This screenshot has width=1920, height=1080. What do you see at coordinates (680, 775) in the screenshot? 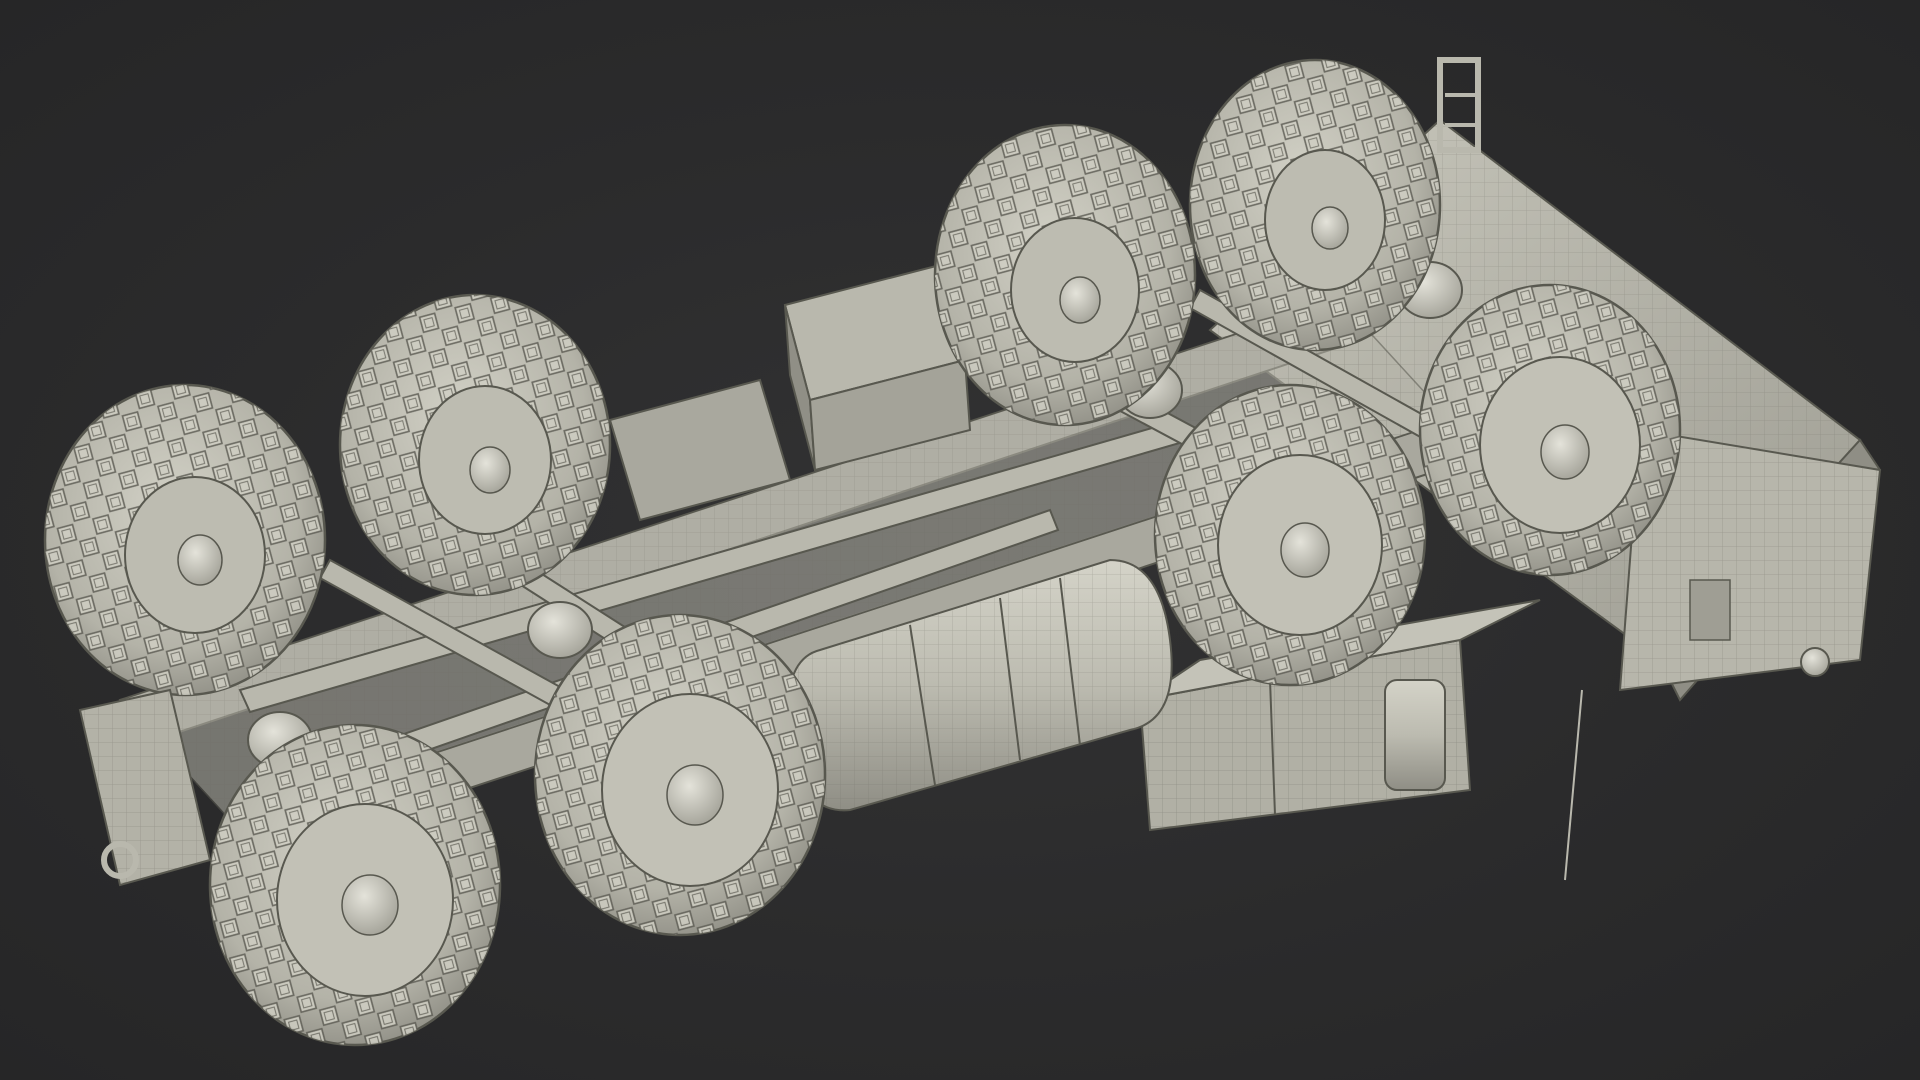
I see `wheel-front-right-inner` at bounding box center [680, 775].